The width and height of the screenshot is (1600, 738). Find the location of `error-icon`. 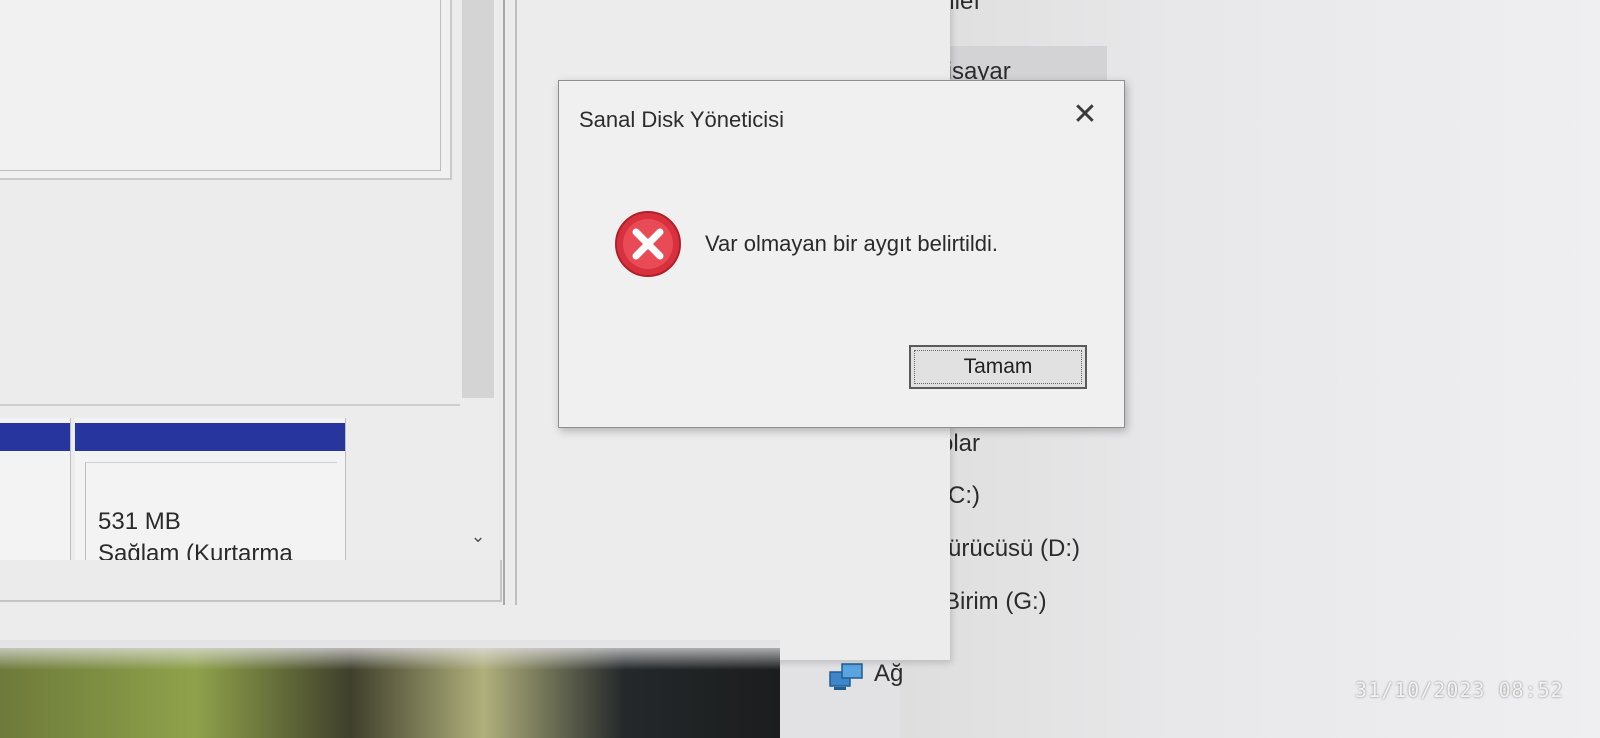

error-icon is located at coordinates (648, 244).